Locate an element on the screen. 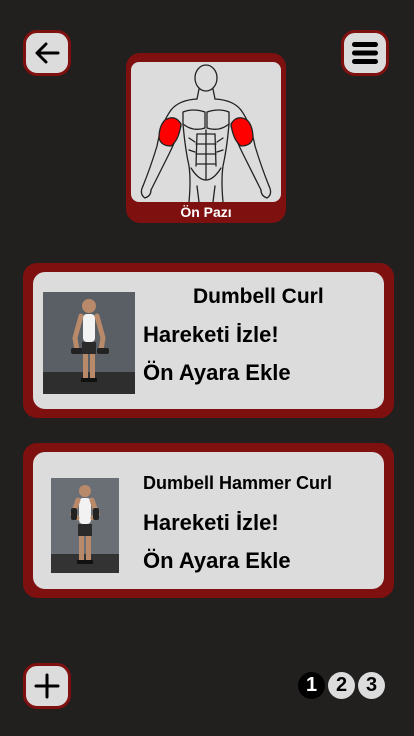 The image size is (414, 736). arrow-left-icon is located at coordinates (47, 53).